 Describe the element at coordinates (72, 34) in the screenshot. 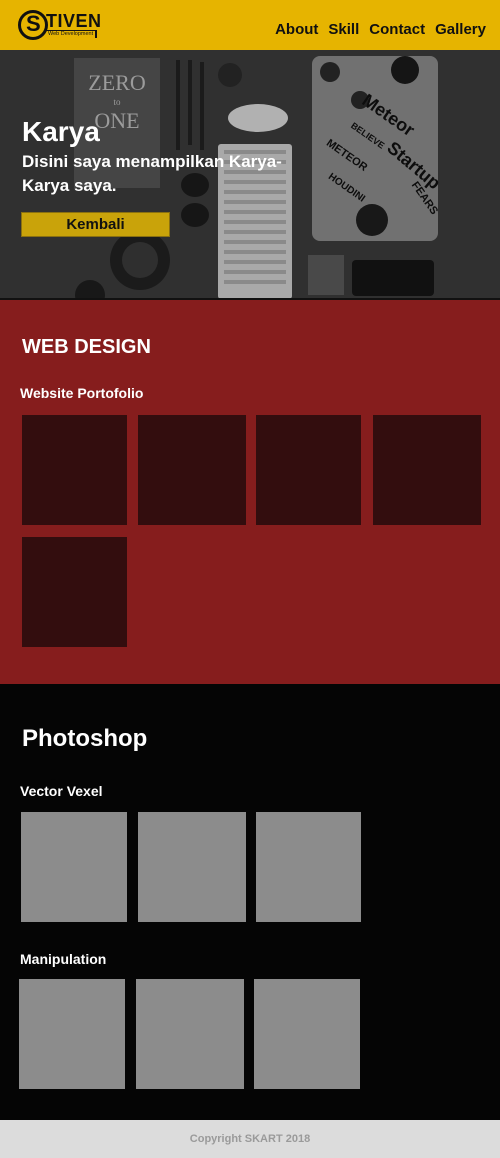

I see `logo-tagline: Web Development` at that location.